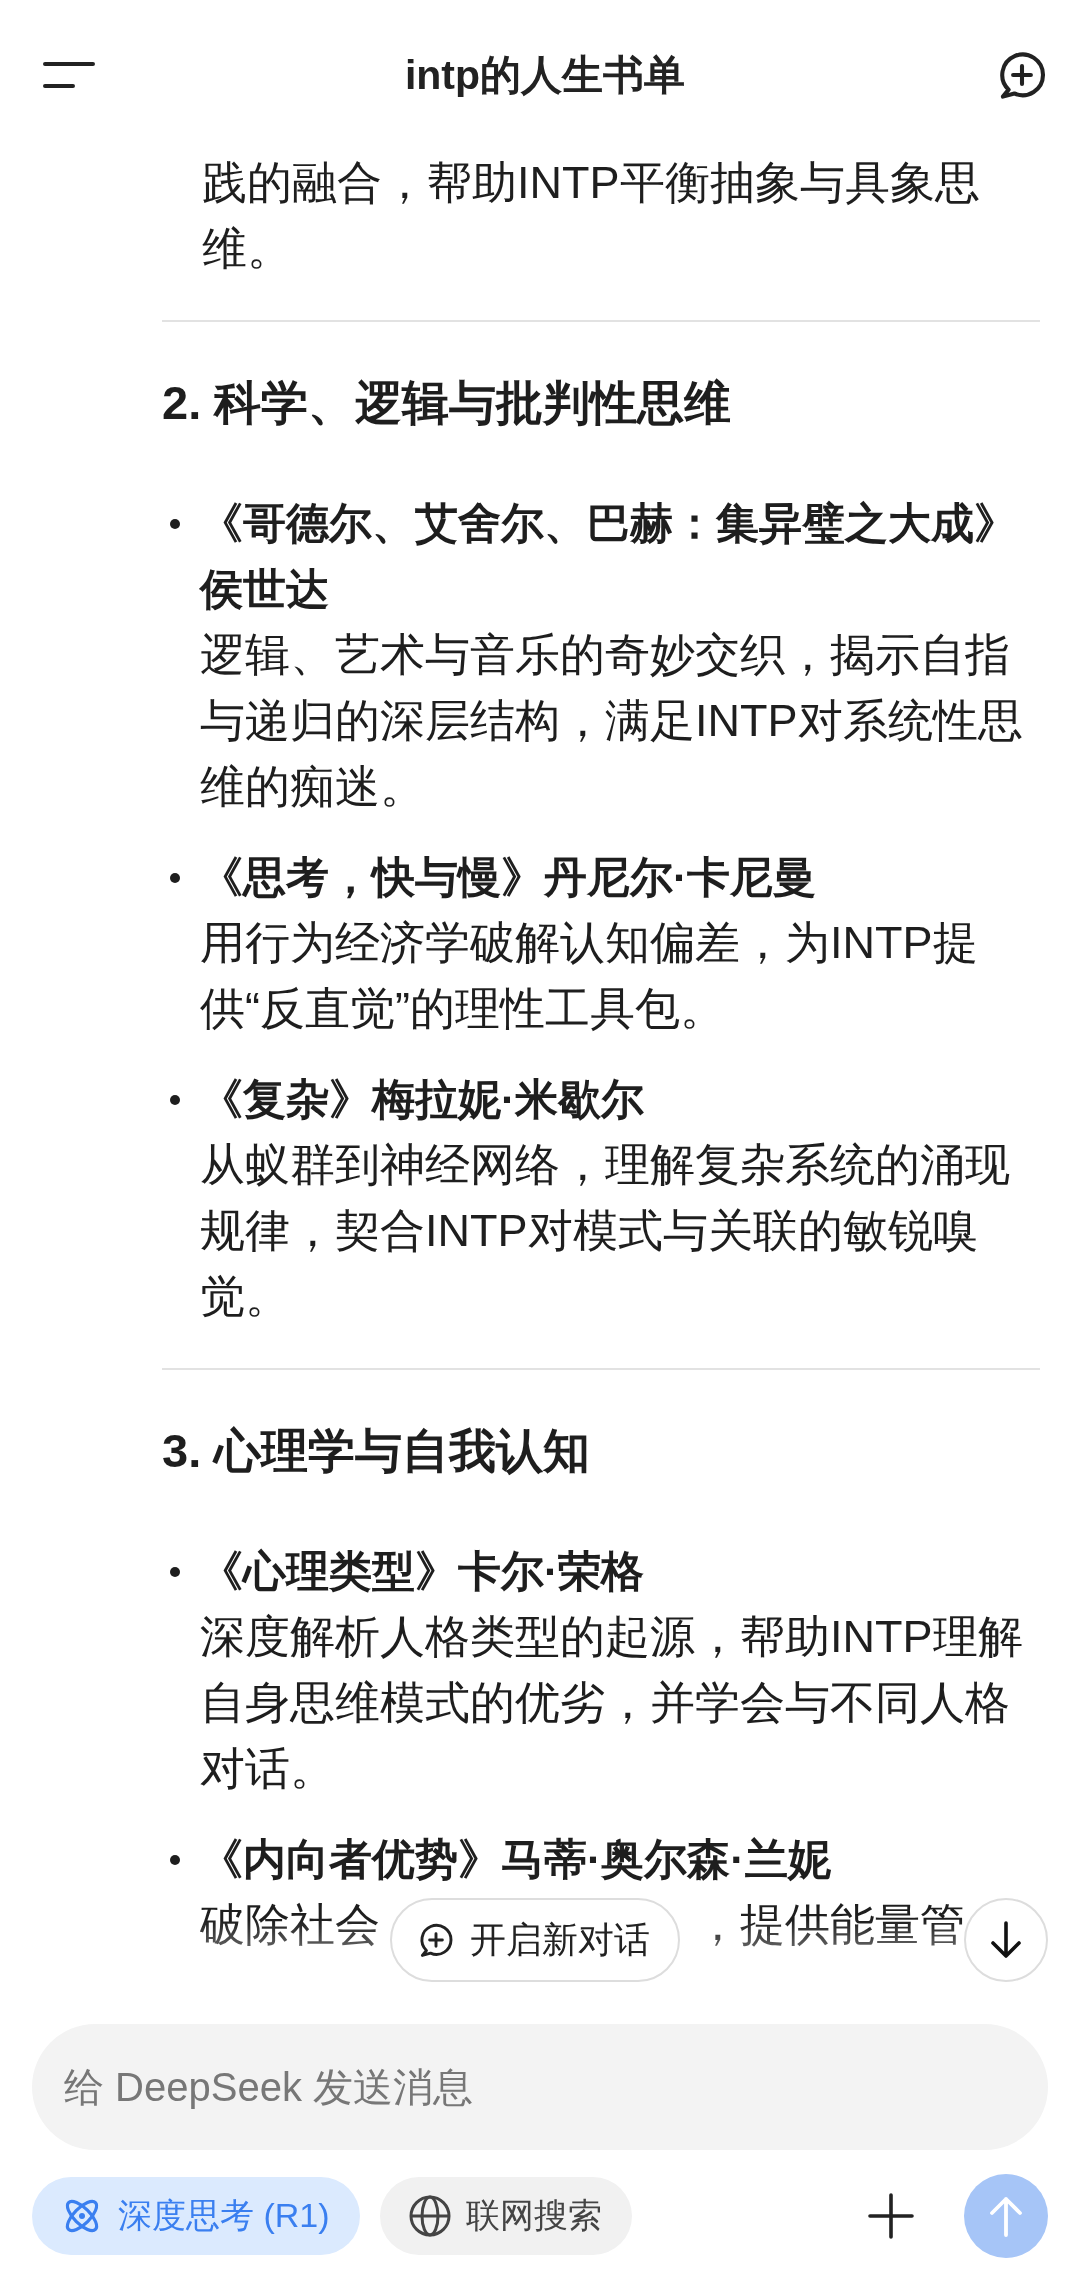  I want to click on new-chat-button: 开启新对话, so click(535, 1940).